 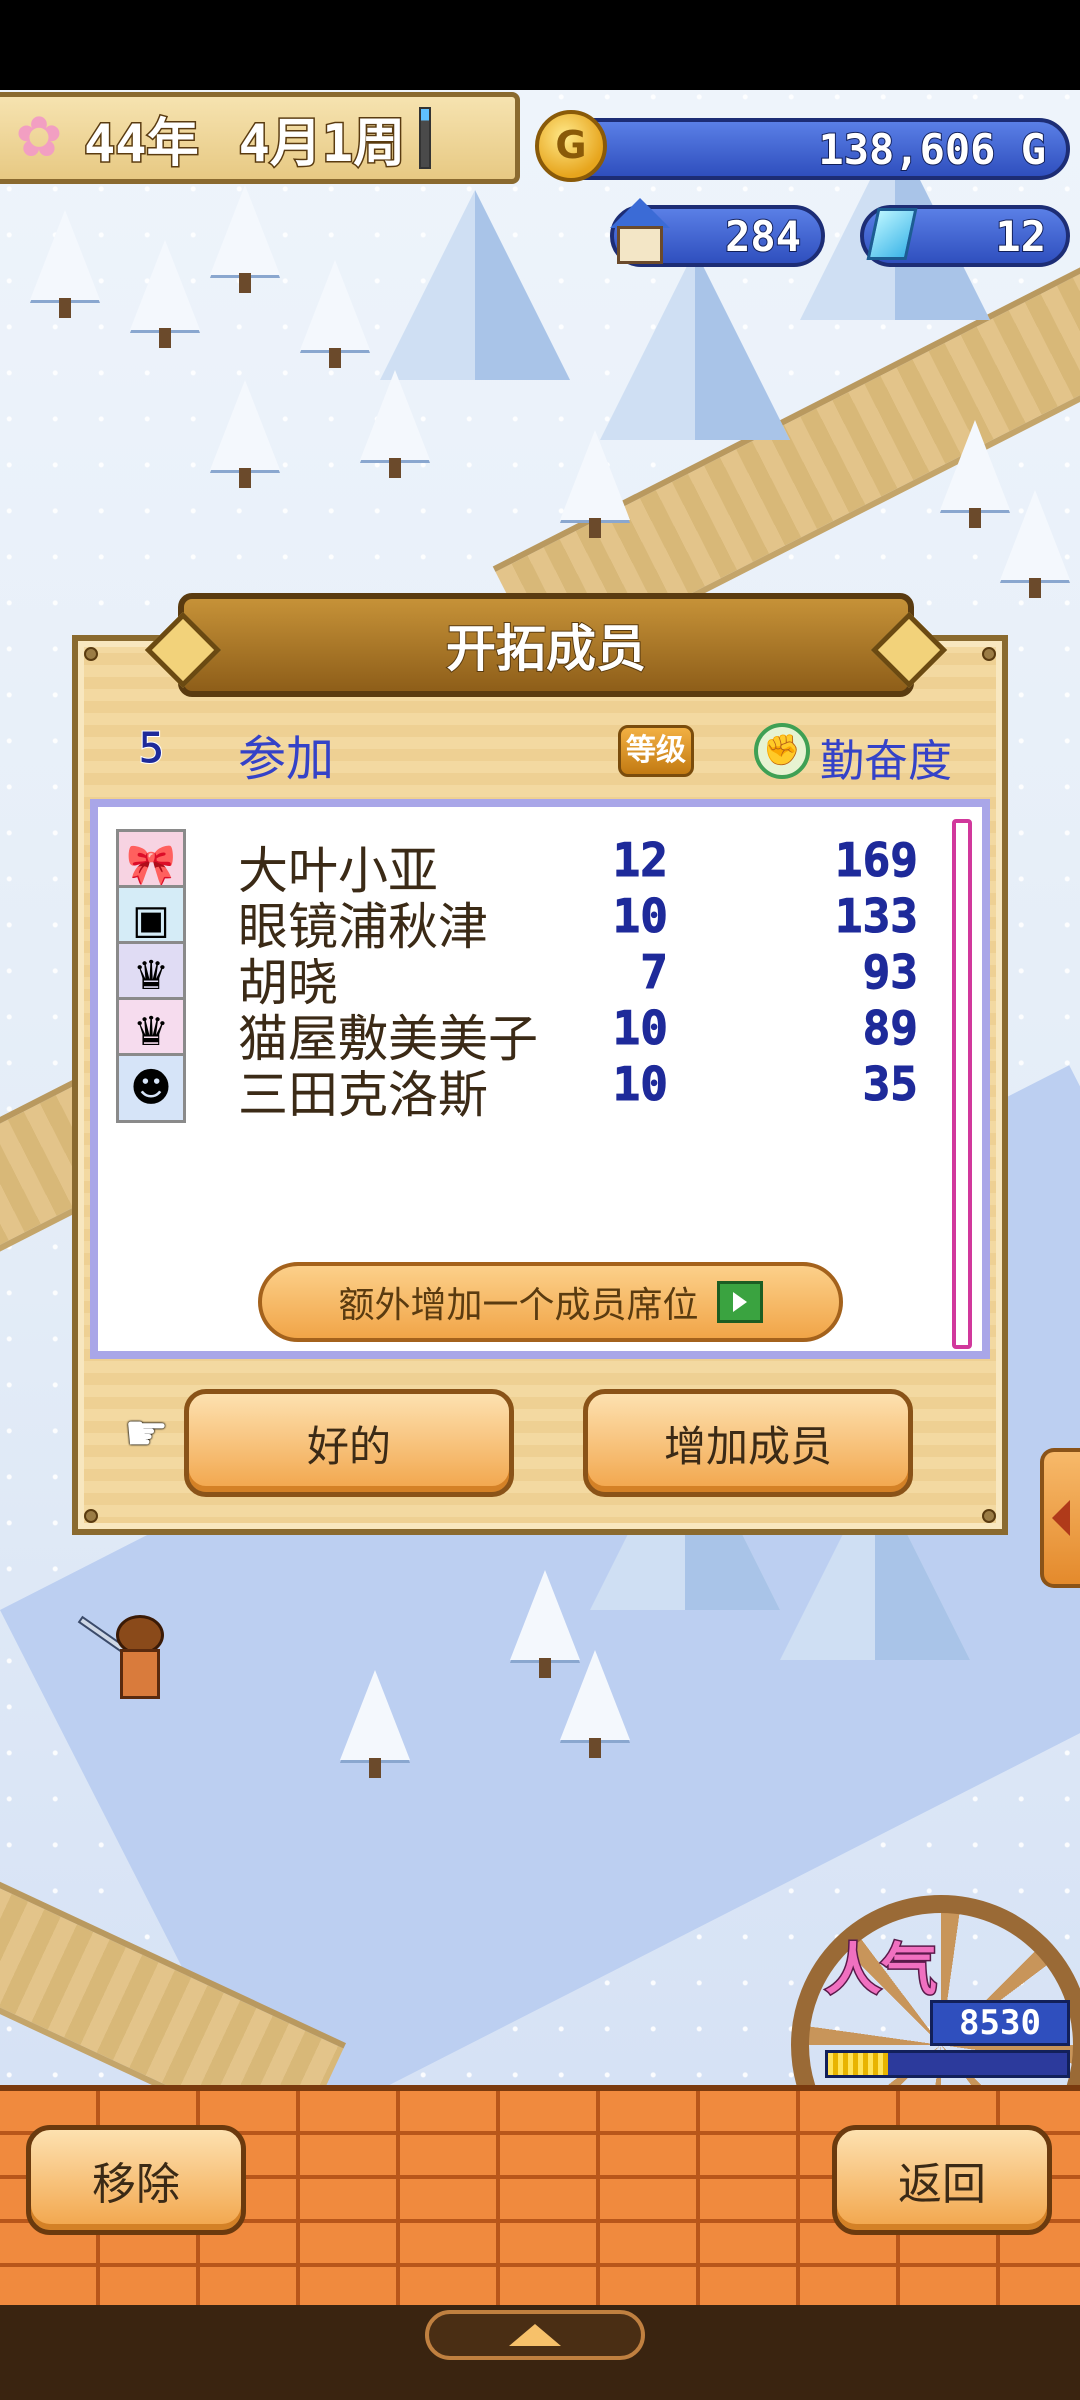 What do you see at coordinates (151, 749) in the screenshot?
I see `member-count: 5` at bounding box center [151, 749].